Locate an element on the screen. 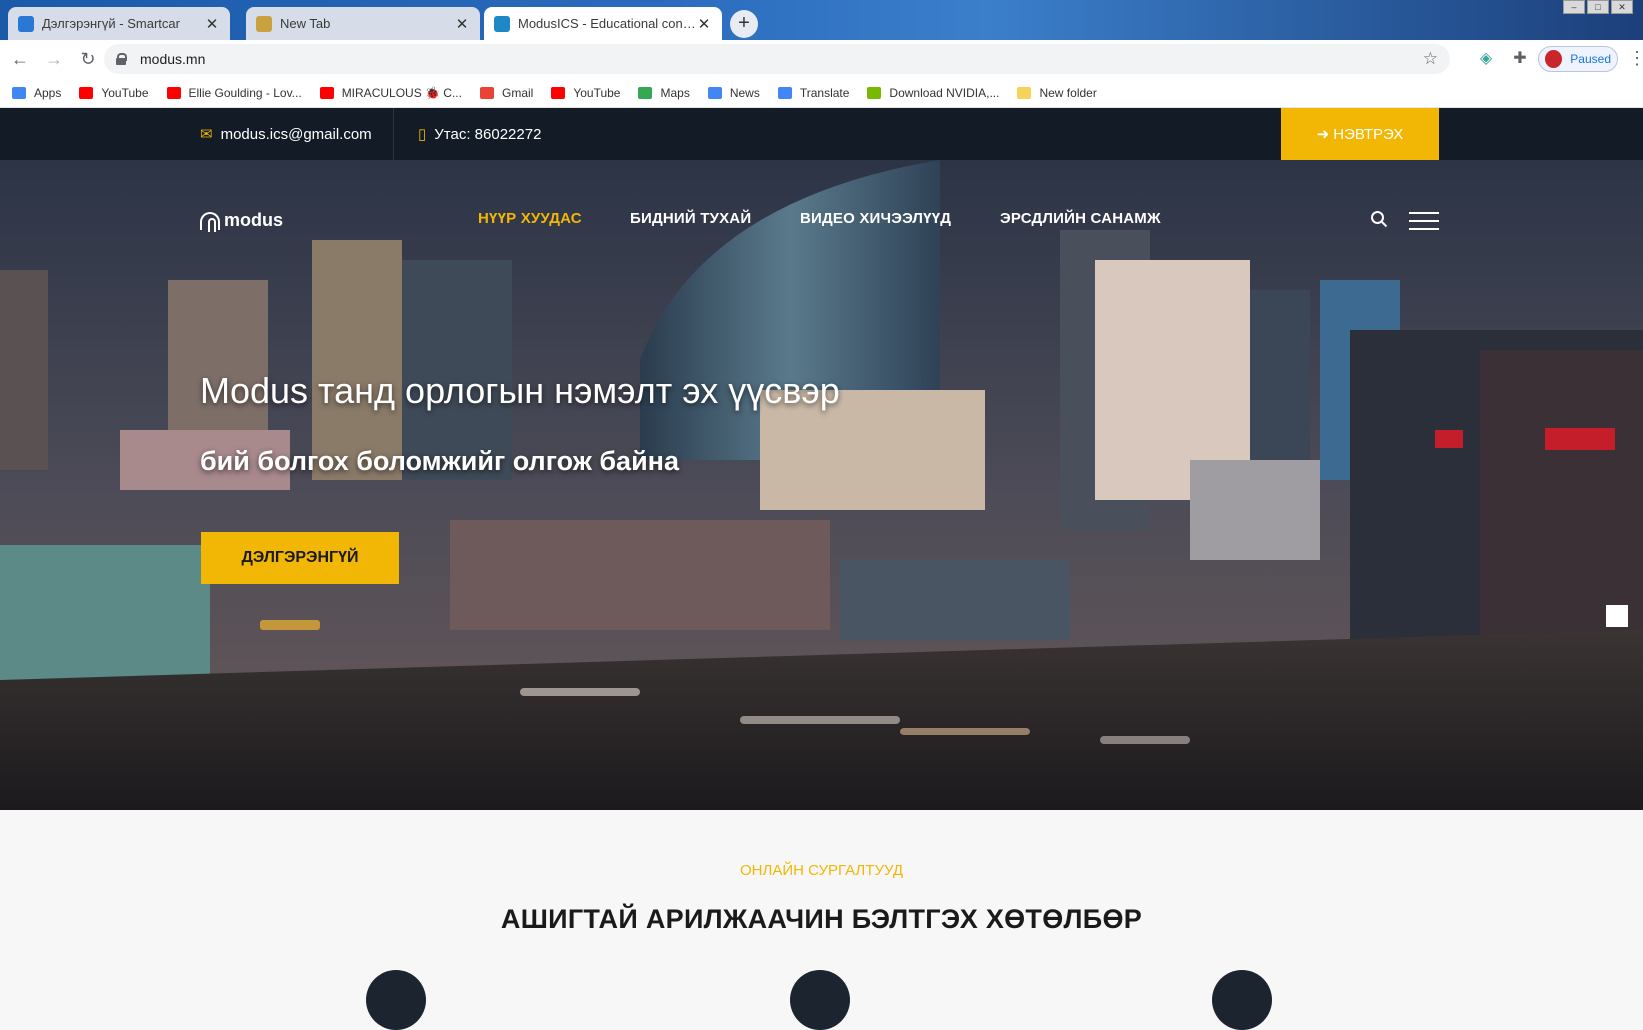 This screenshot has height=1030, width=1643. more-details-button: ДЭЛГЭРЭНГҮЙ is located at coordinates (300, 558).